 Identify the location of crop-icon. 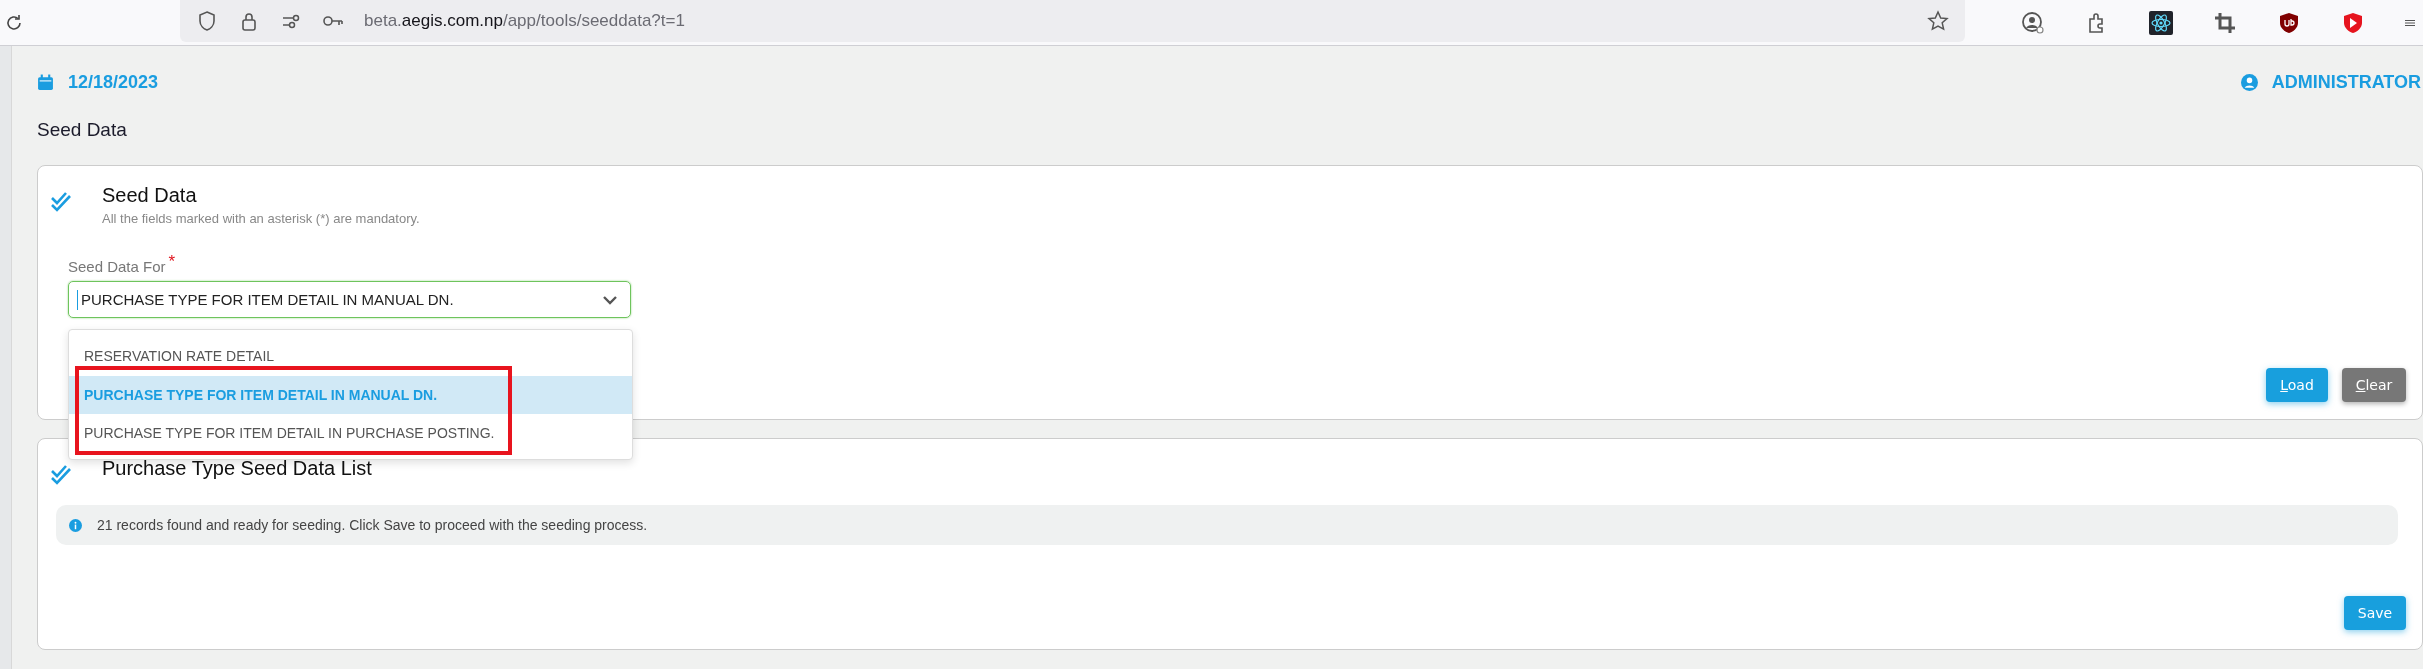
(2225, 22).